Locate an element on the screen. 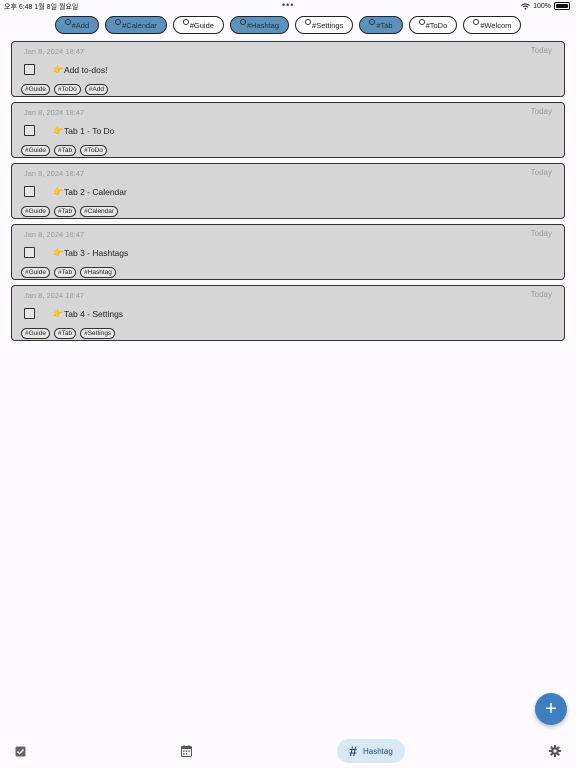 Image resolution: width=576 pixels, height=768 pixels. add-todo-button: + is located at coordinates (551, 709).